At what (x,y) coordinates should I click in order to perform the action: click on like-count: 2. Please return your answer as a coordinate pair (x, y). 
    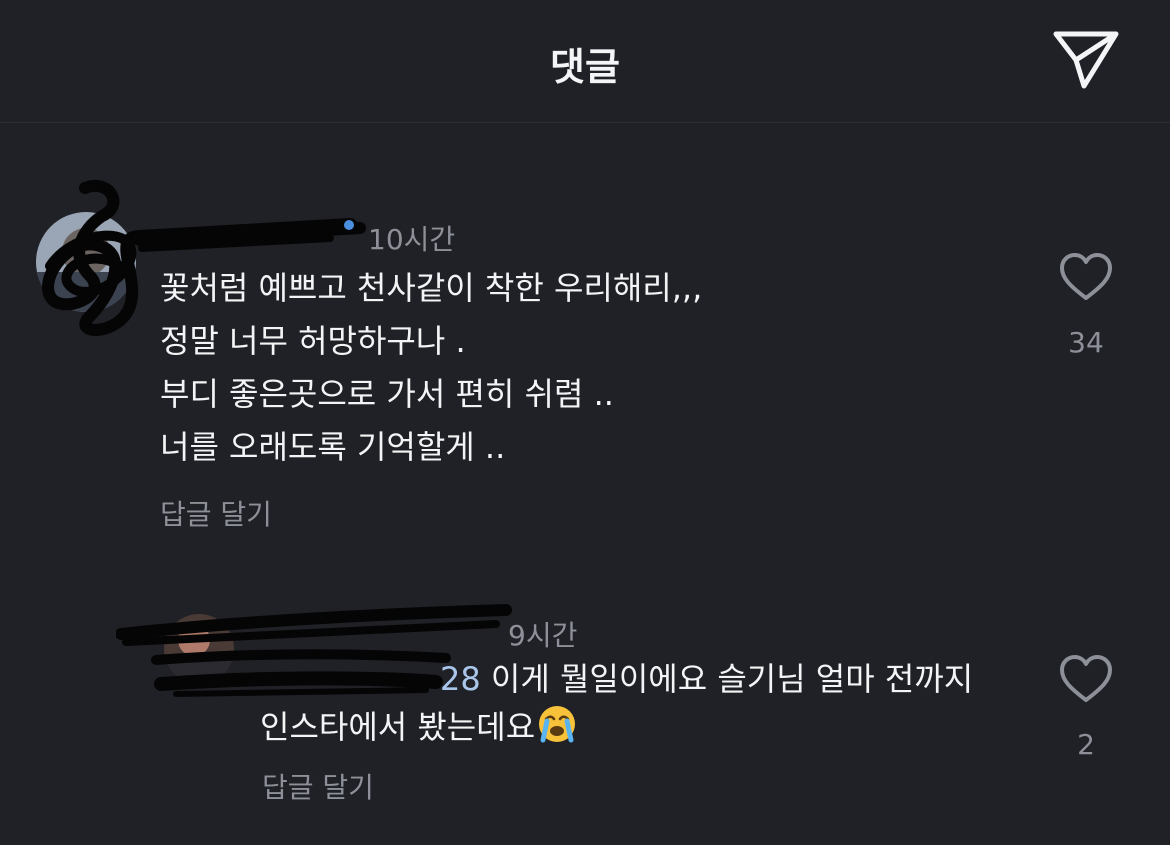
    Looking at the image, I should click on (1086, 744).